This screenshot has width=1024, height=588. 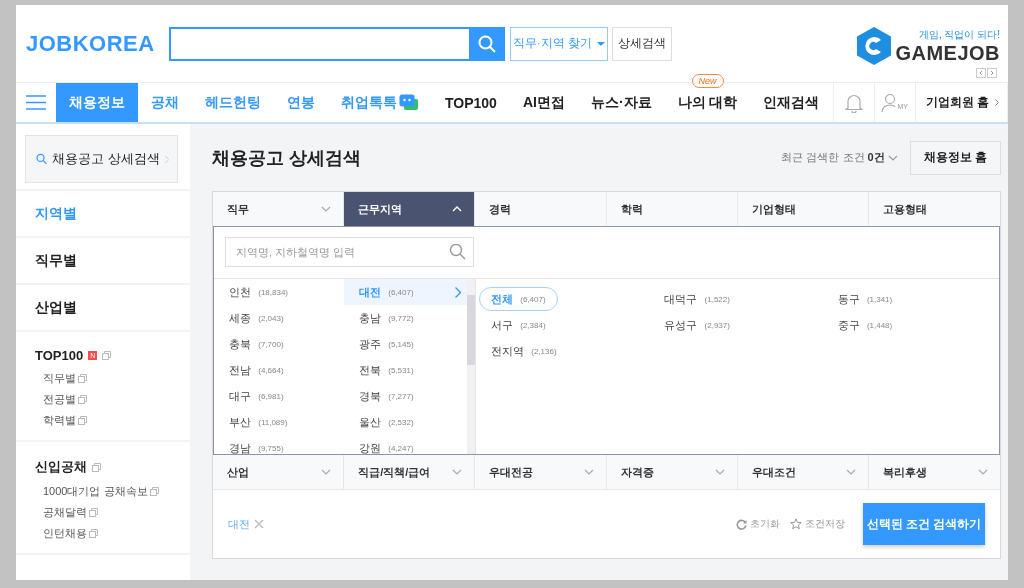 What do you see at coordinates (56, 260) in the screenshot?
I see `sidebar-item: 직무별` at bounding box center [56, 260].